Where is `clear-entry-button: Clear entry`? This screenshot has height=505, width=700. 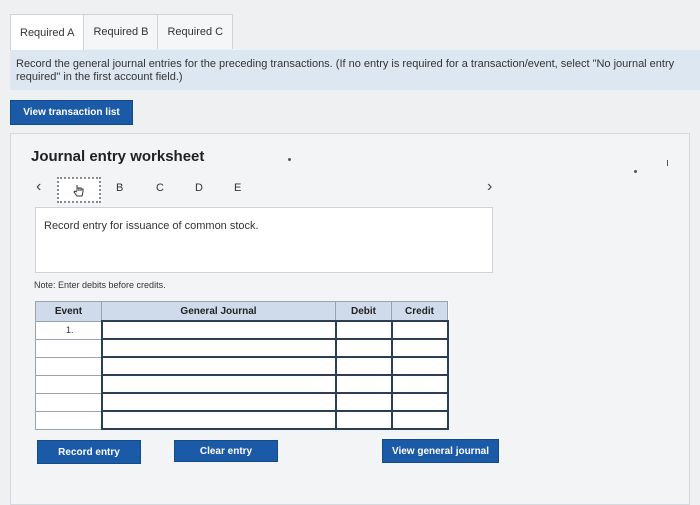
clear-entry-button: Clear entry is located at coordinates (226, 451).